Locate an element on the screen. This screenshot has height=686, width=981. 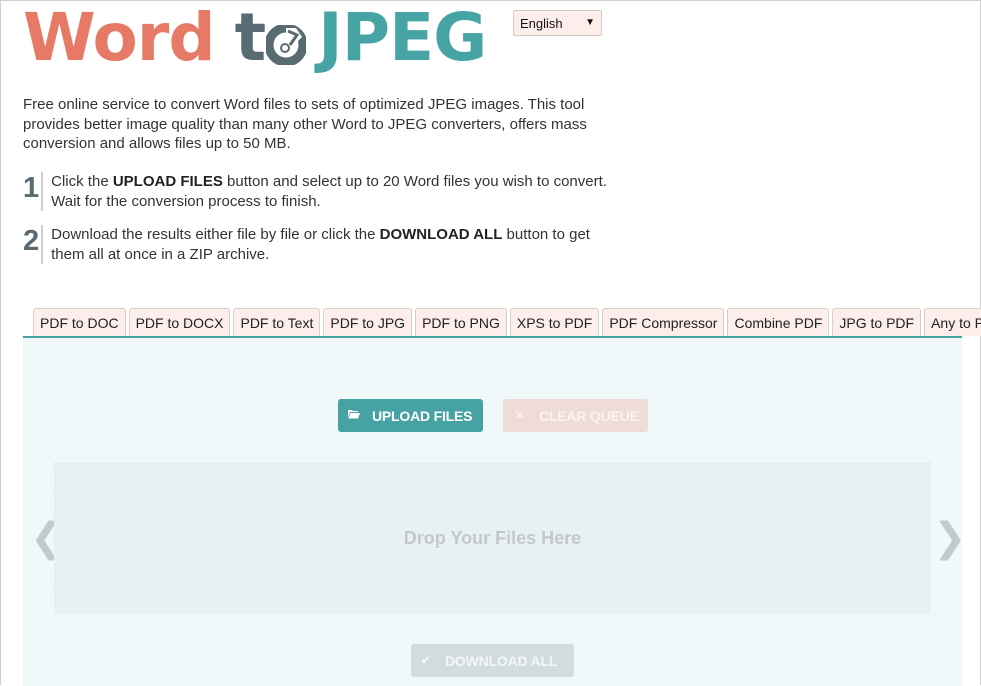
tab-any-to-pdf: Any to PDF is located at coordinates (952, 322).